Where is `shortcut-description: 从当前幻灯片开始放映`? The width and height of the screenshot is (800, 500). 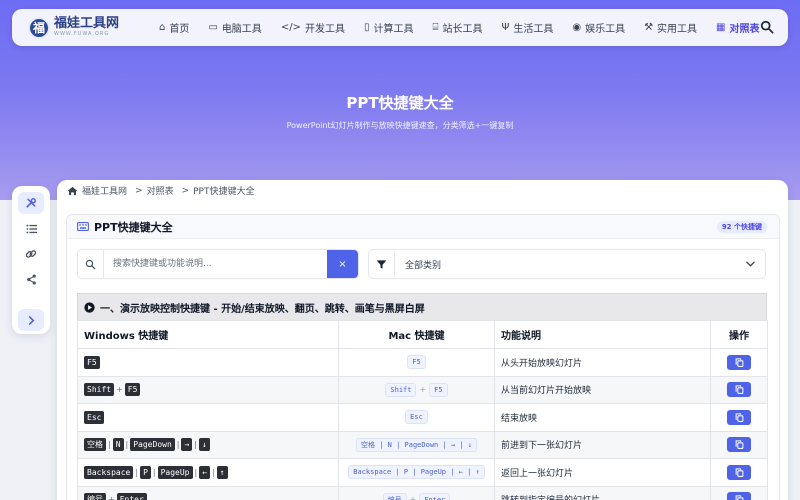
shortcut-description: 从当前幻灯片开始放映 is located at coordinates (602, 389).